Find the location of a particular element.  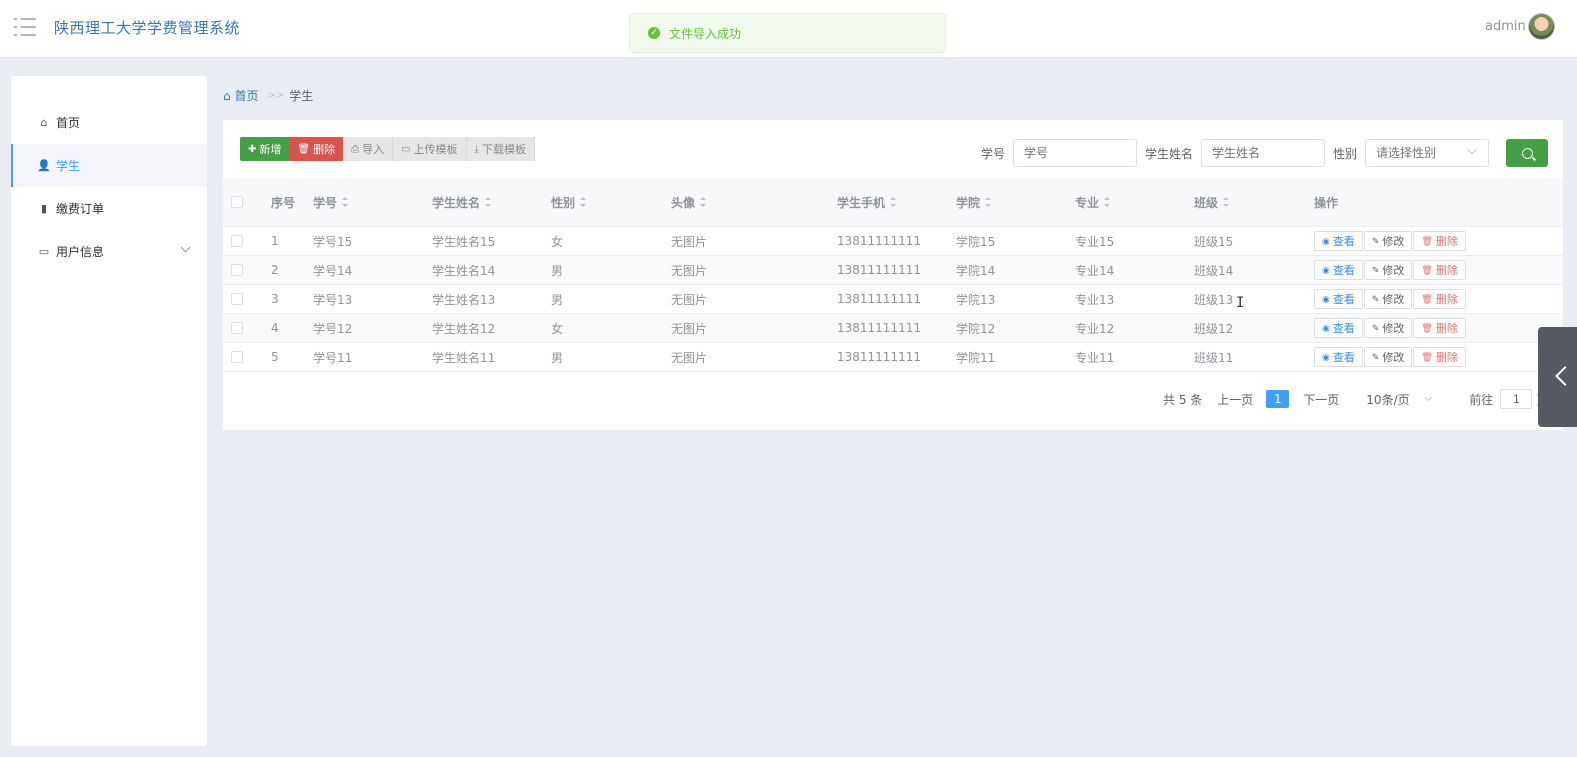

cell-name: 学生姓名14 is located at coordinates (464, 270).